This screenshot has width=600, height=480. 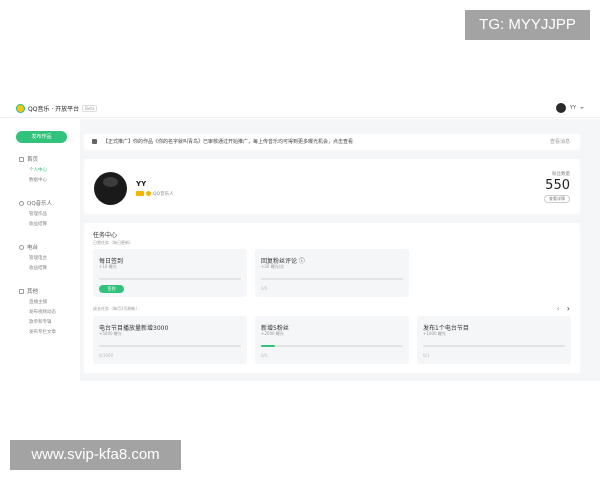 What do you see at coordinates (561, 174) in the screenshot?
I see `fans-label: 粉丝数量` at bounding box center [561, 174].